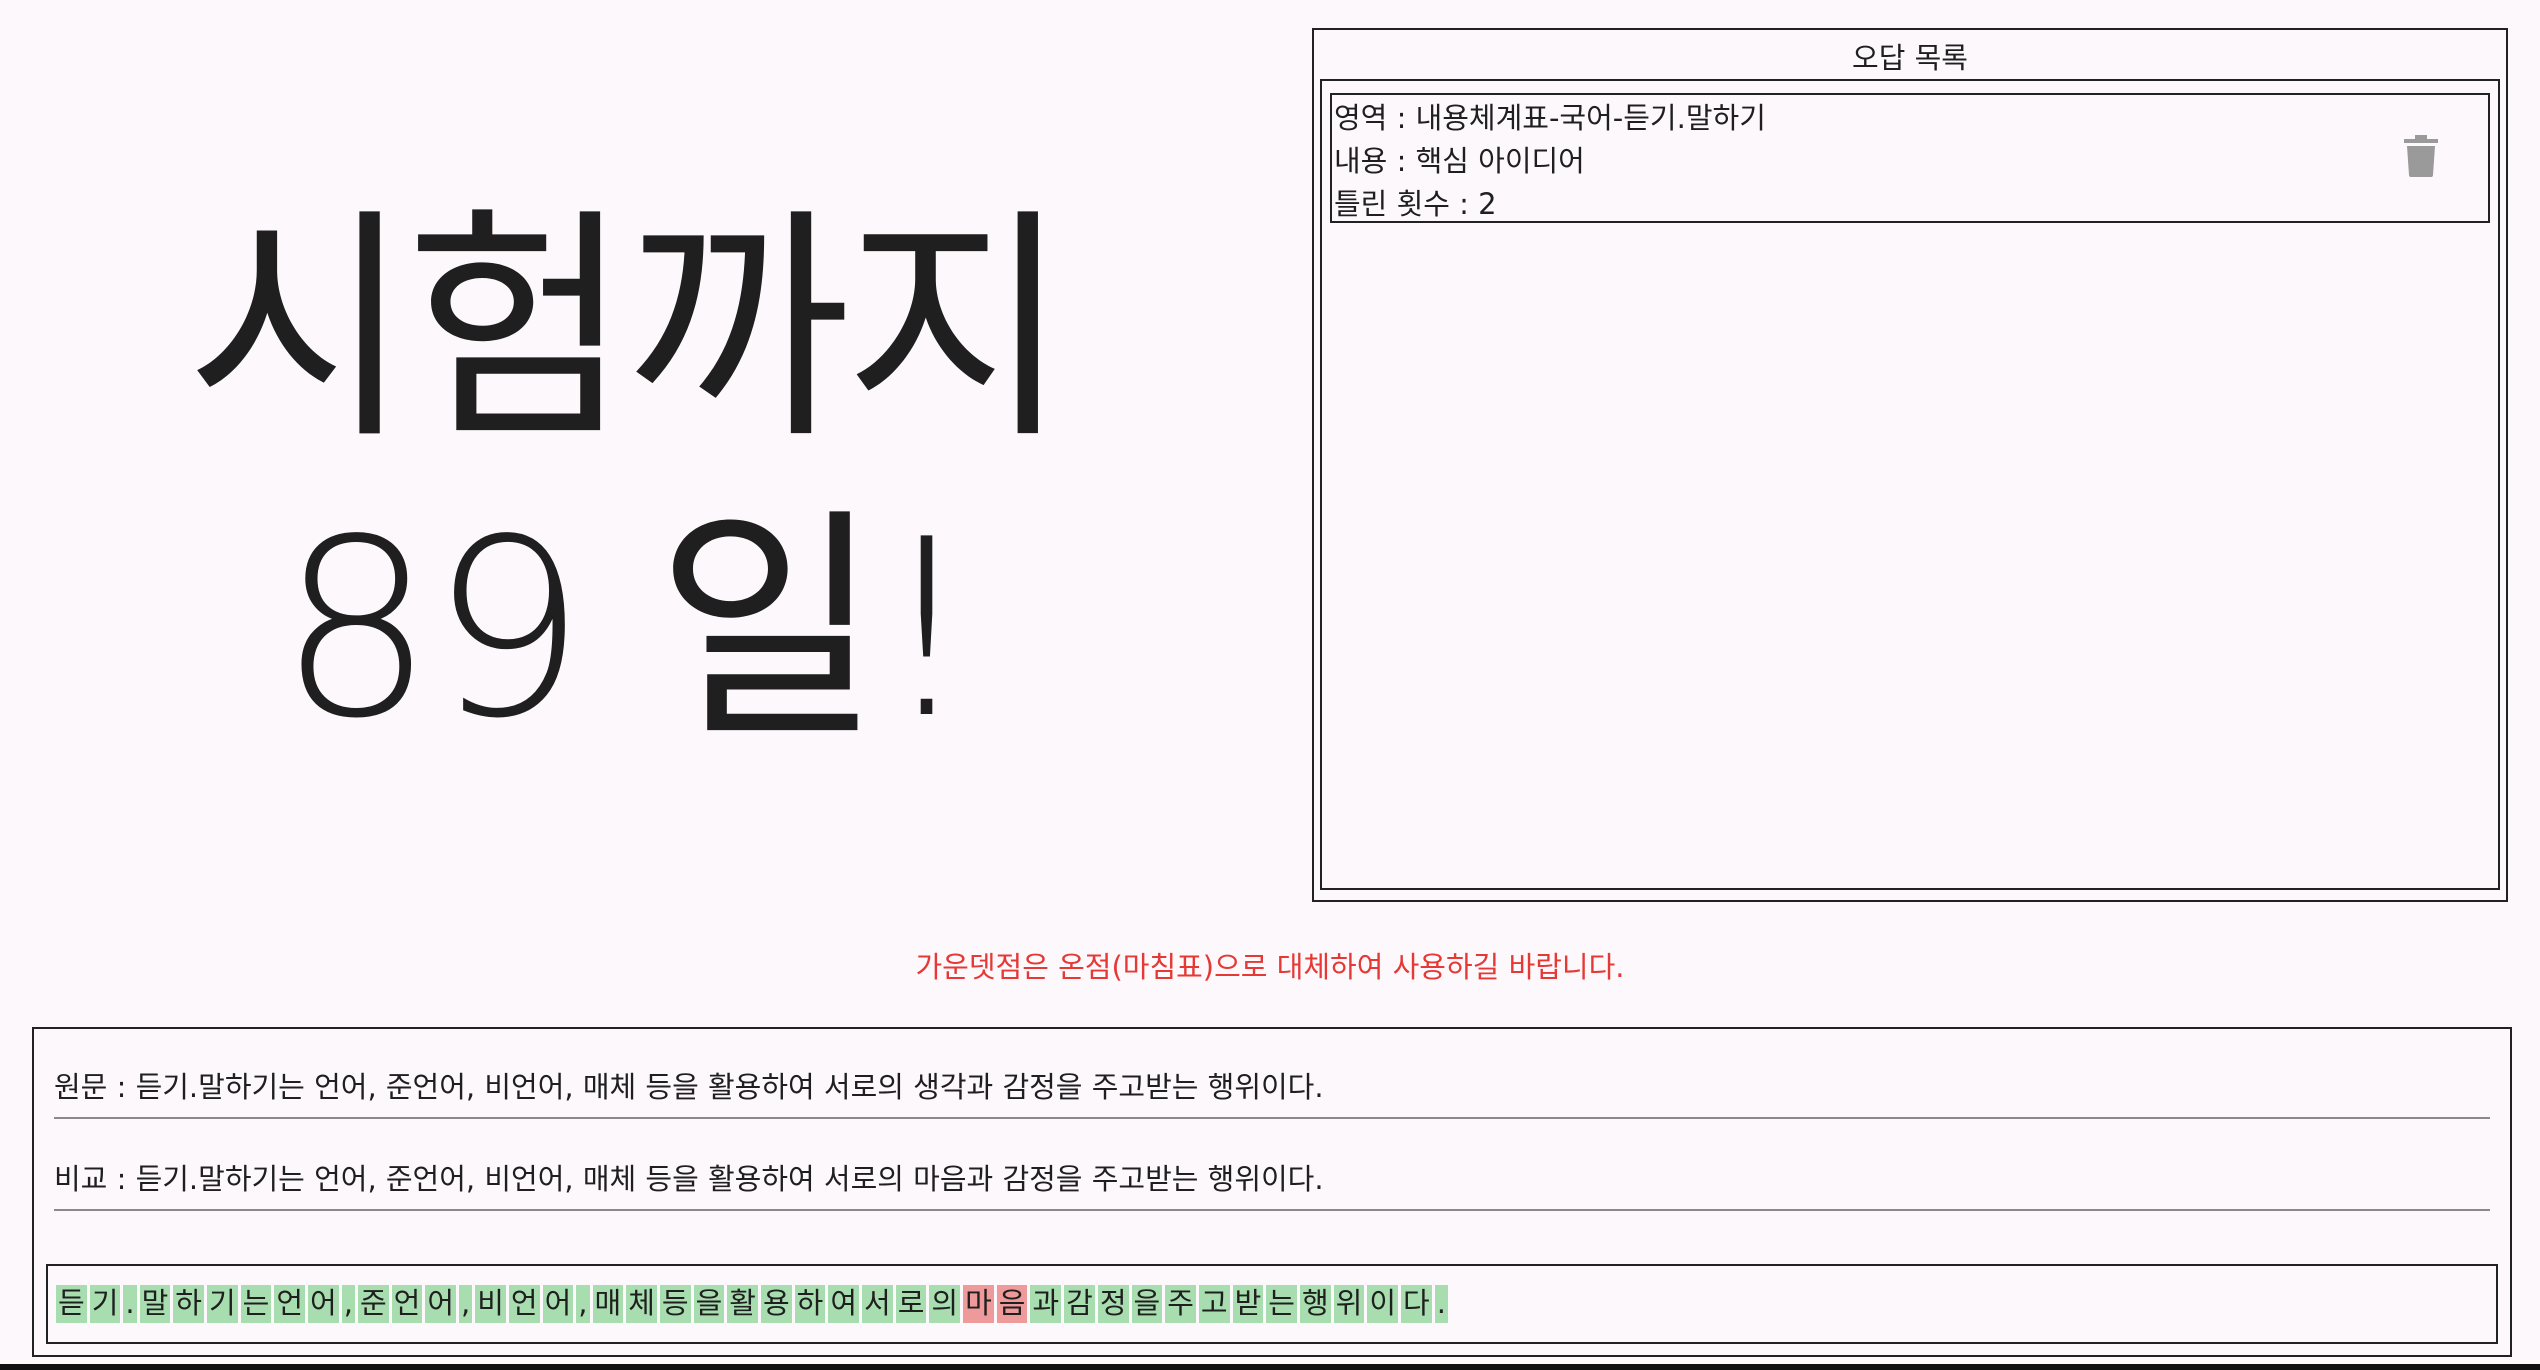 The image size is (2540, 1370). What do you see at coordinates (675, 1304) in the screenshot?
I see `diff-char-match: 등` at bounding box center [675, 1304].